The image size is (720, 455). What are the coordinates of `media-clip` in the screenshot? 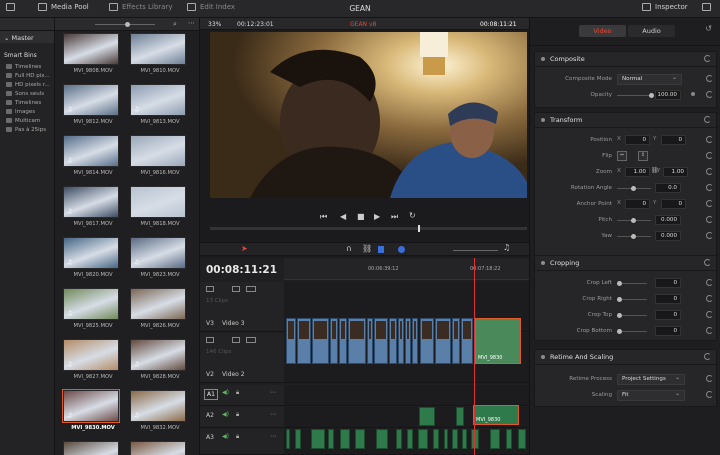 It's located at (160, 448).